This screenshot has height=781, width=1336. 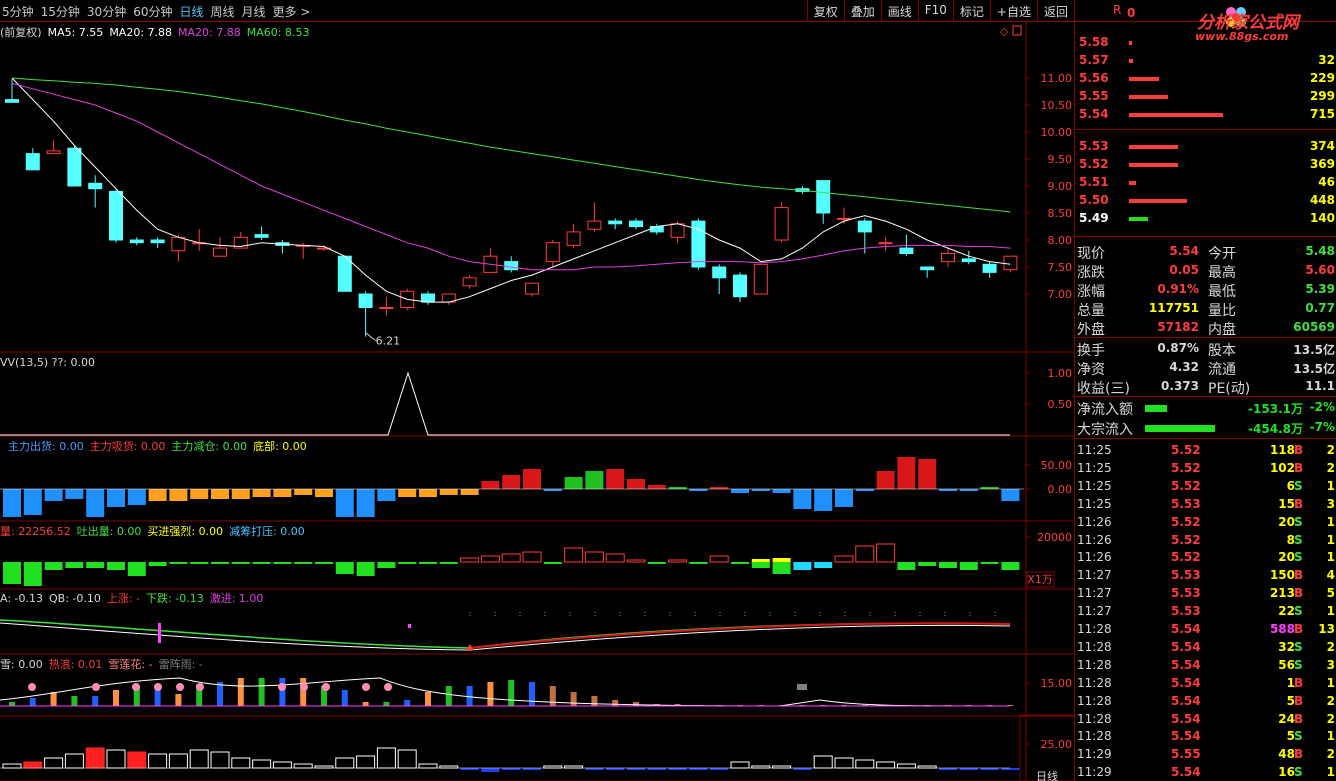 What do you see at coordinates (899, 11) in the screenshot?
I see `tool-button-2: 画线` at bounding box center [899, 11].